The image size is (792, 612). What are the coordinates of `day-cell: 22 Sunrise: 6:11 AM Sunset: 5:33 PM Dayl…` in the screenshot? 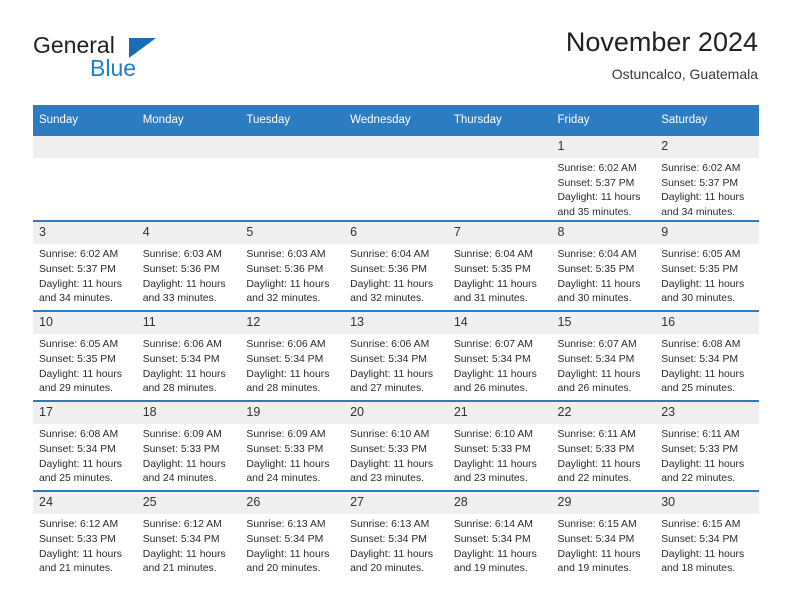 It's located at (603, 446).